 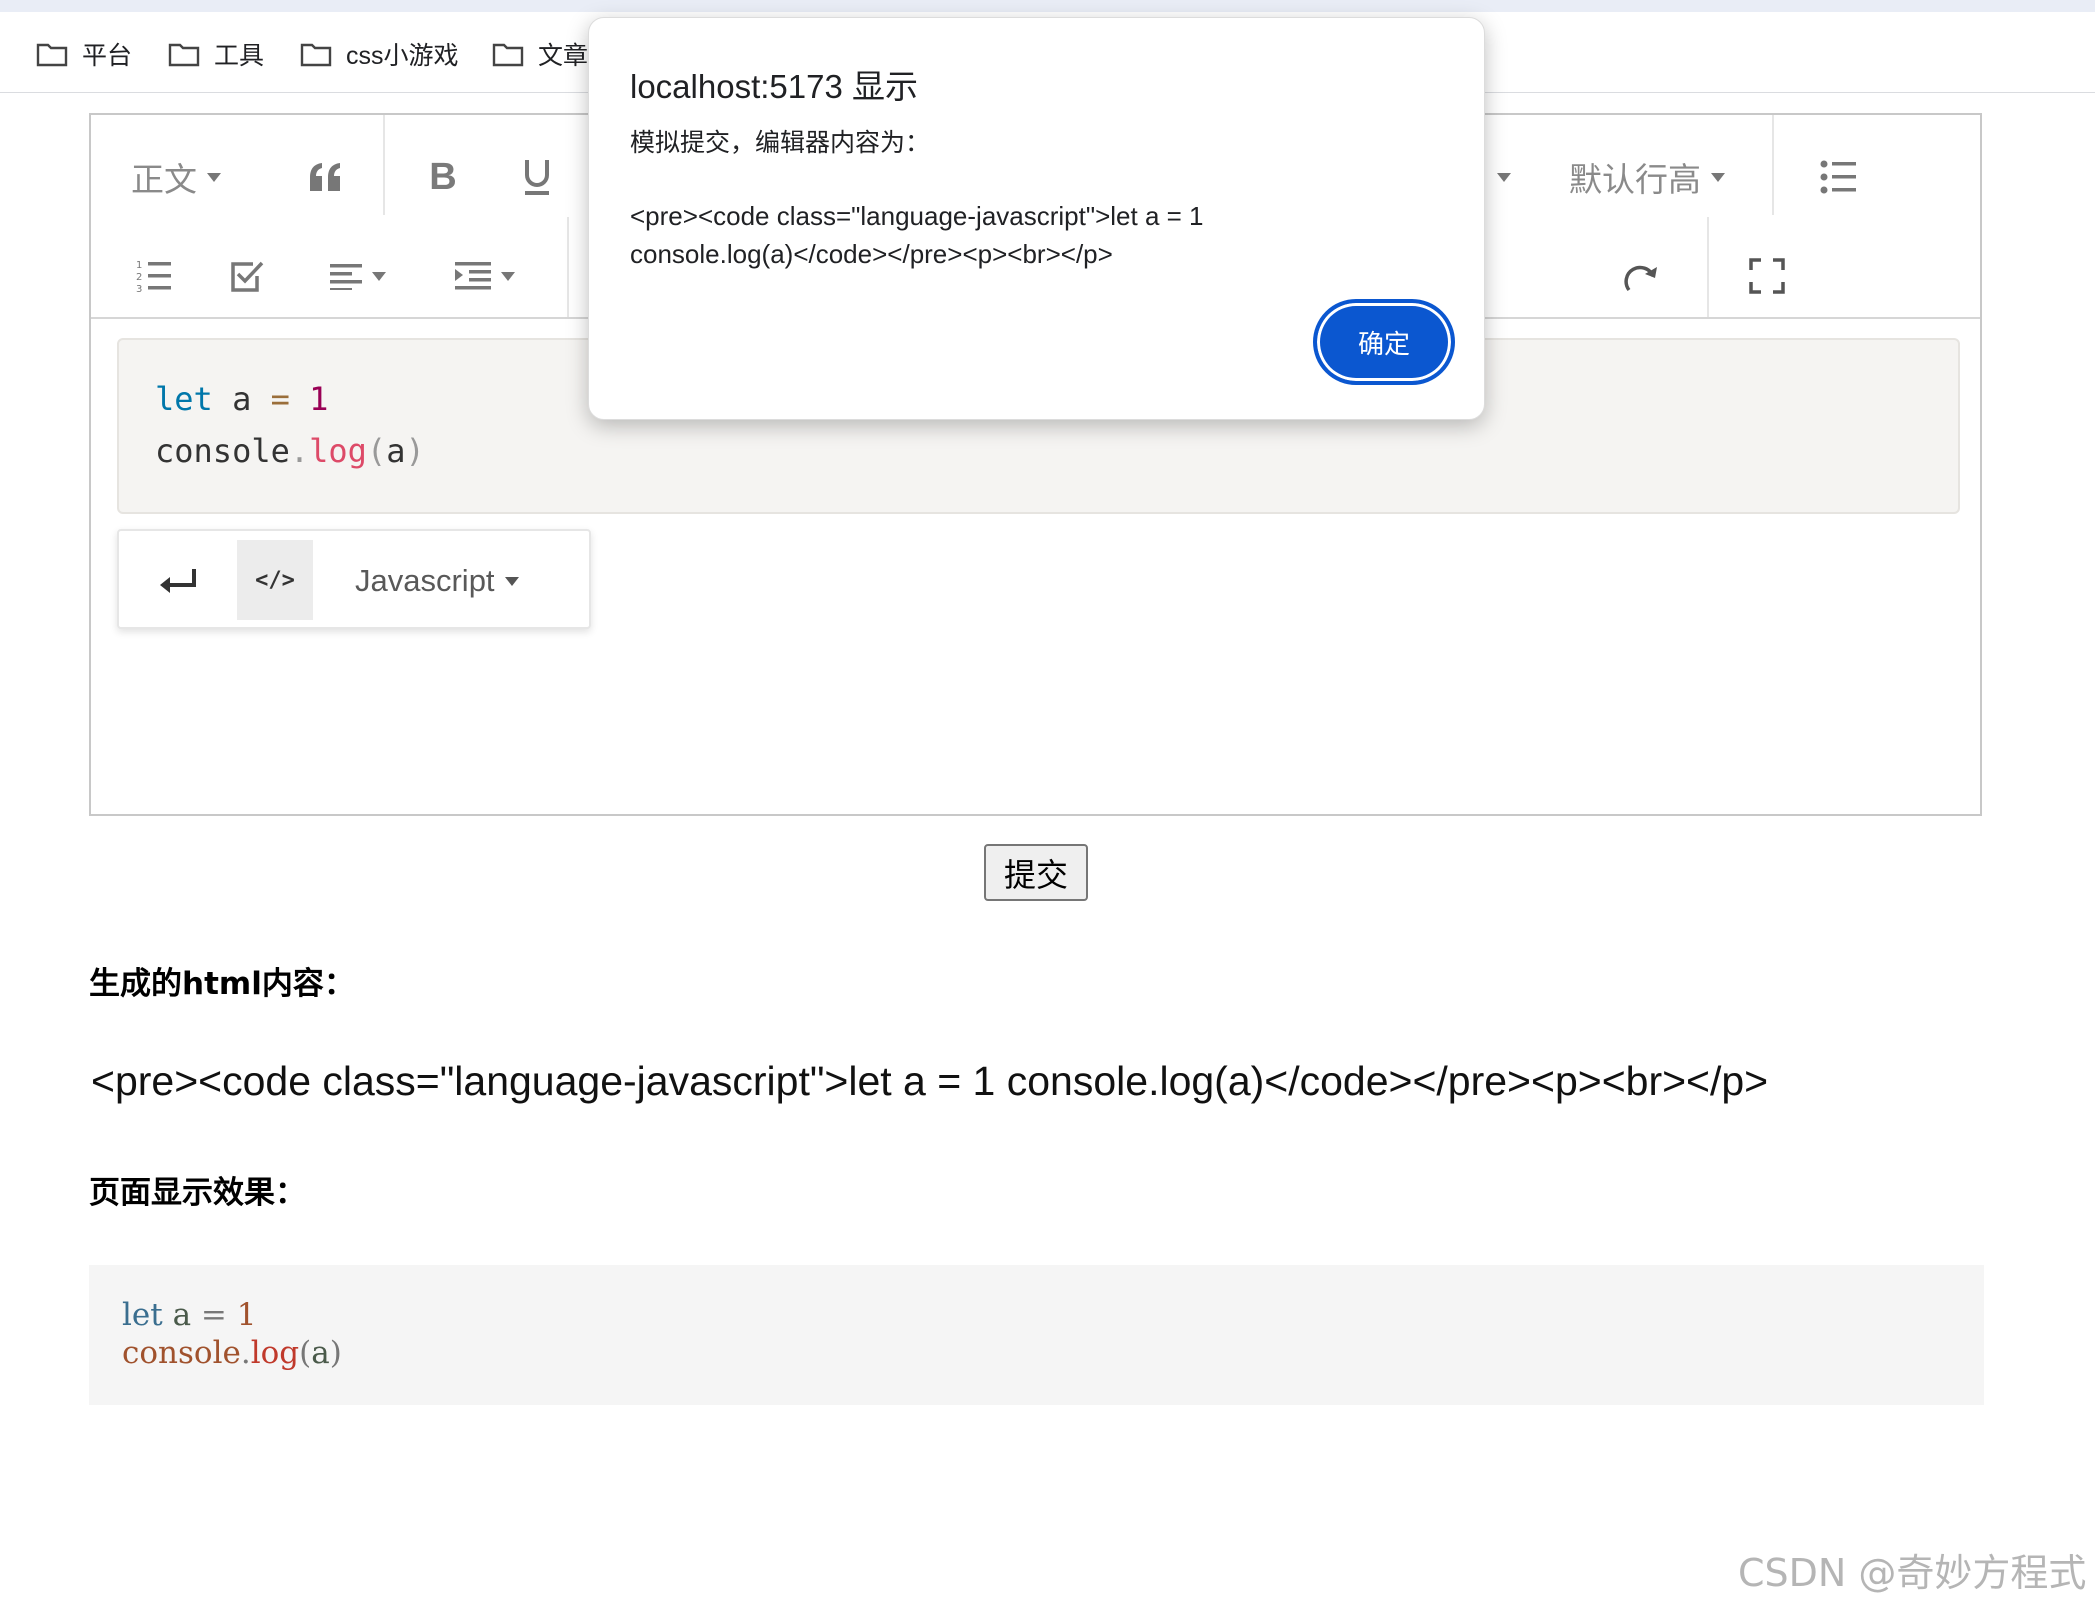 What do you see at coordinates (197, 1193) in the screenshot?
I see `page-effect-heading: 页面显示效果：` at bounding box center [197, 1193].